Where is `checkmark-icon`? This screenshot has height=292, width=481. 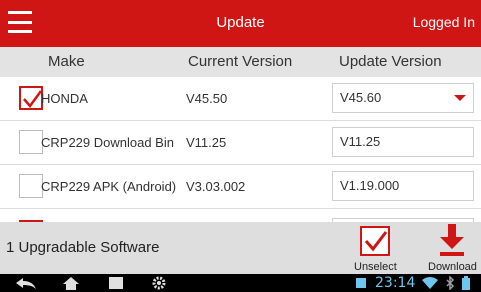
checkmark-icon is located at coordinates (32, 99).